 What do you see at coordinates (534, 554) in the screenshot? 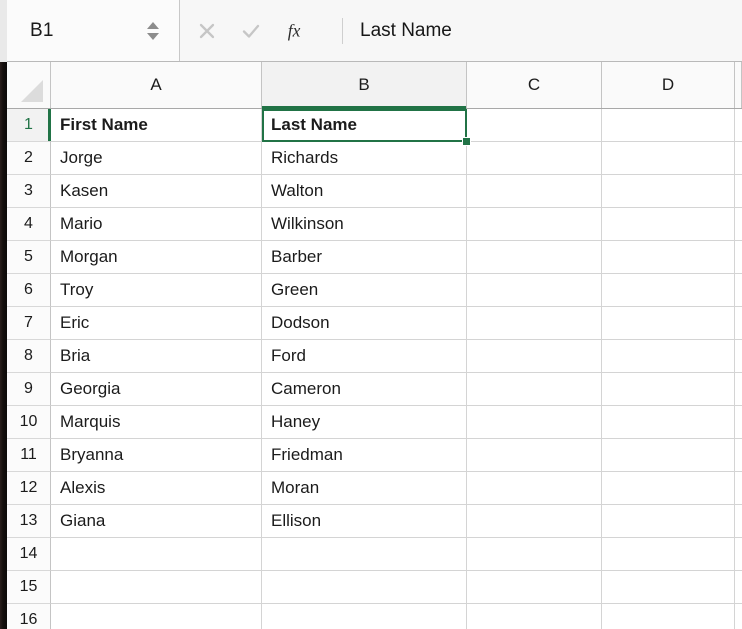
I see `cell-C14` at bounding box center [534, 554].